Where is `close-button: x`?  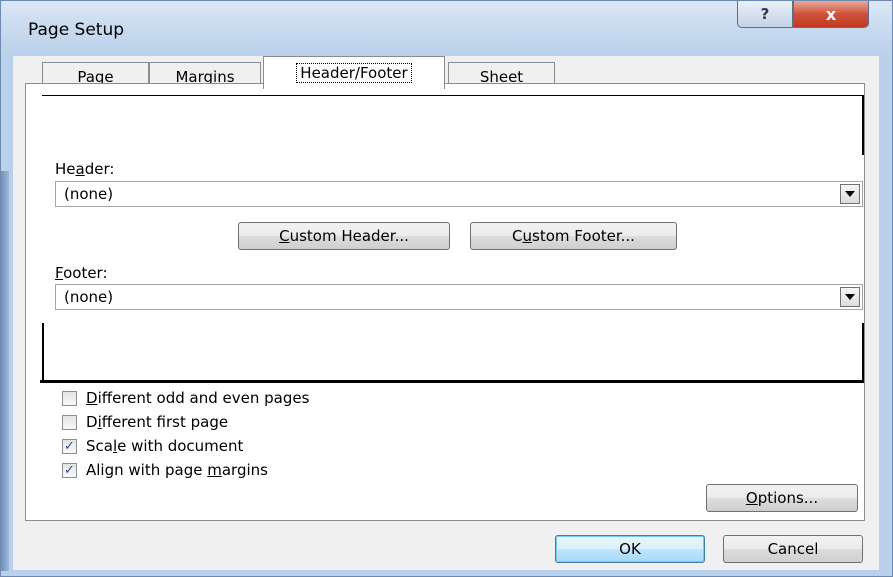
close-button: x is located at coordinates (831, 14).